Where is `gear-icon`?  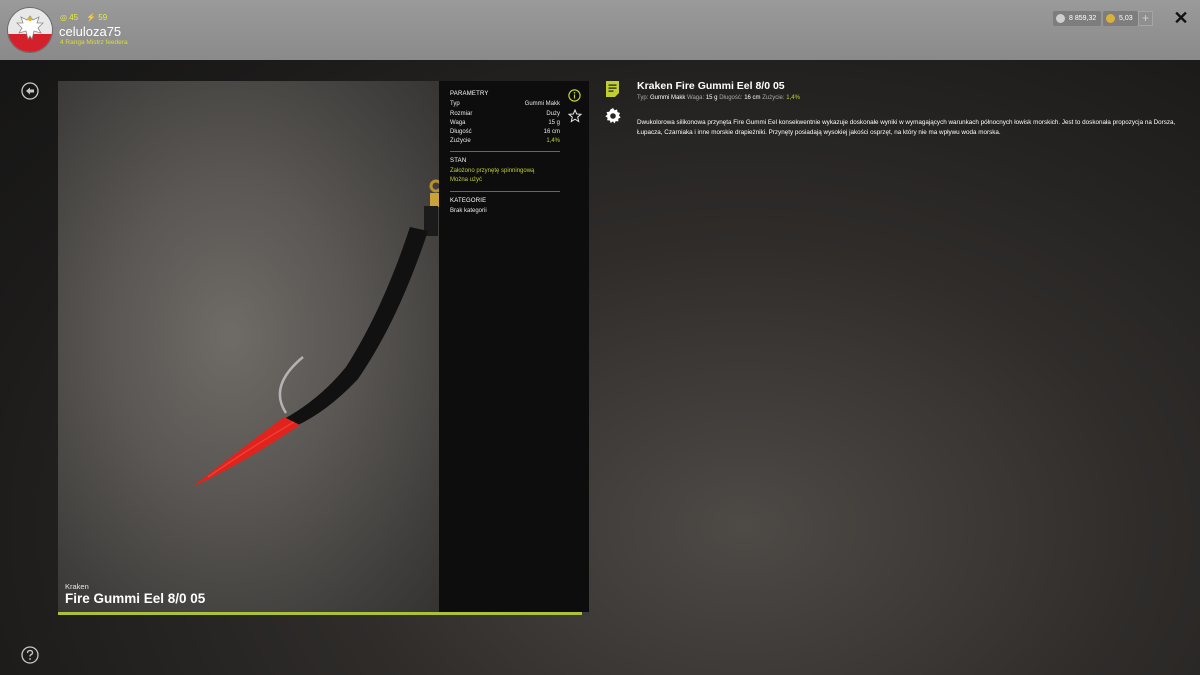
gear-icon is located at coordinates (613, 116).